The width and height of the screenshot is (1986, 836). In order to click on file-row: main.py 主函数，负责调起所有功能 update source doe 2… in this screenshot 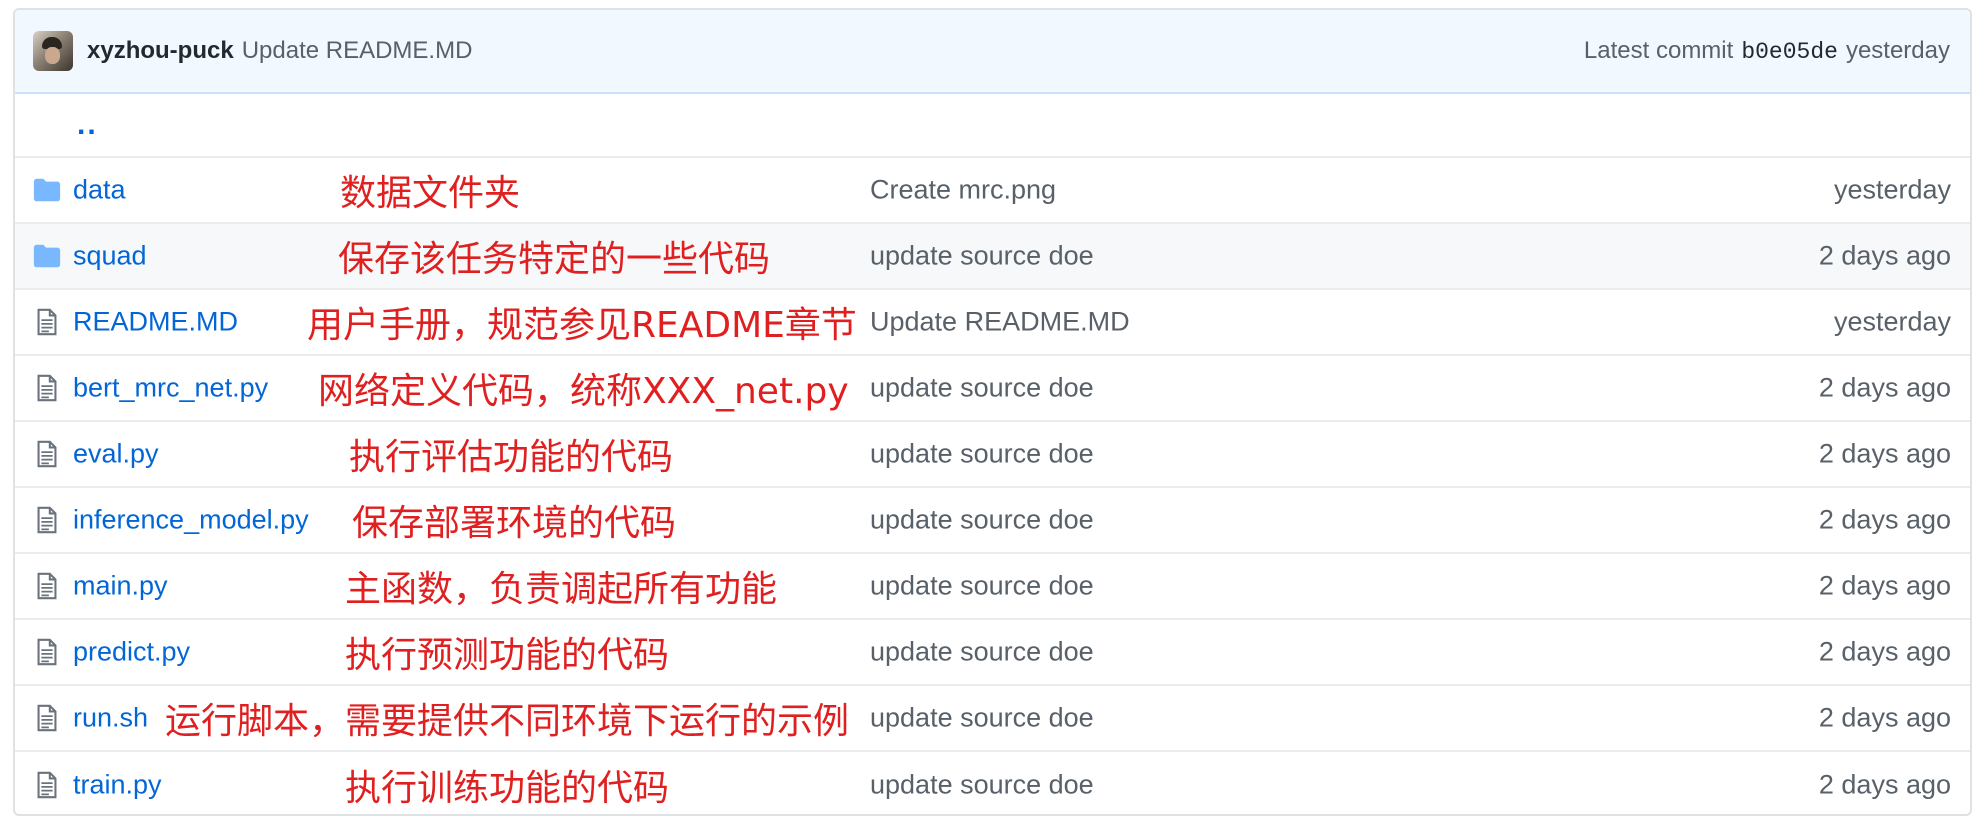, I will do `click(992, 587)`.